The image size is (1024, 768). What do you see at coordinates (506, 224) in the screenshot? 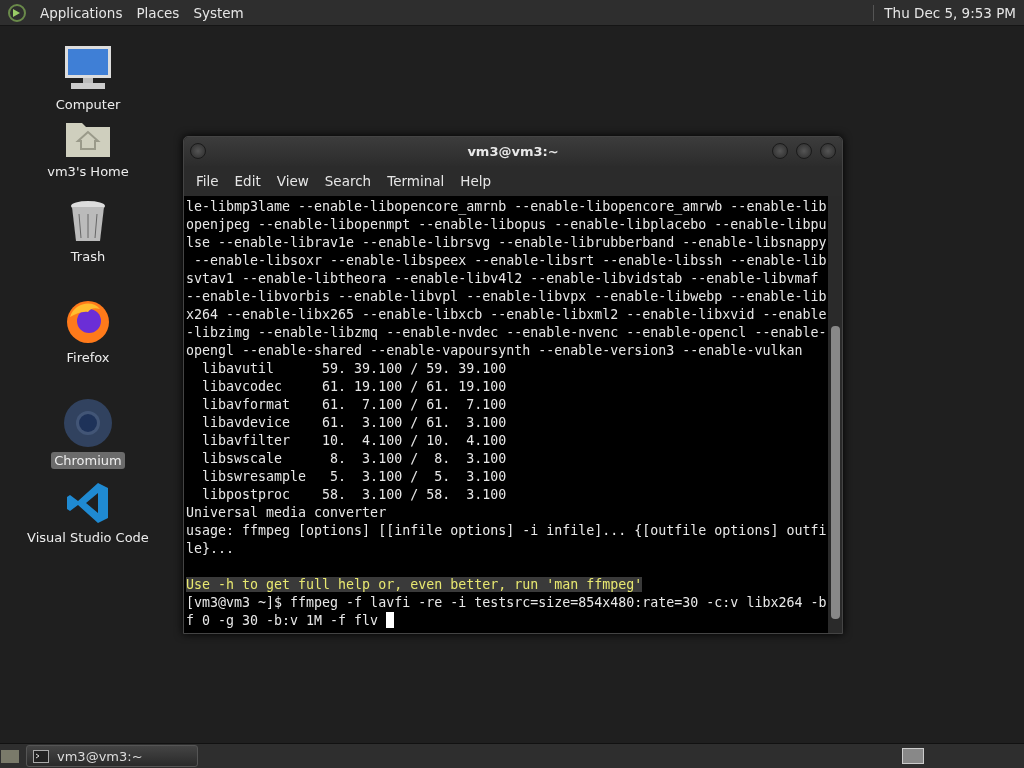
I see `terminal-line: openjpeg --enable-libopenmpt --enable-libopus --enable-libplacebo --enable-libpu` at bounding box center [506, 224].